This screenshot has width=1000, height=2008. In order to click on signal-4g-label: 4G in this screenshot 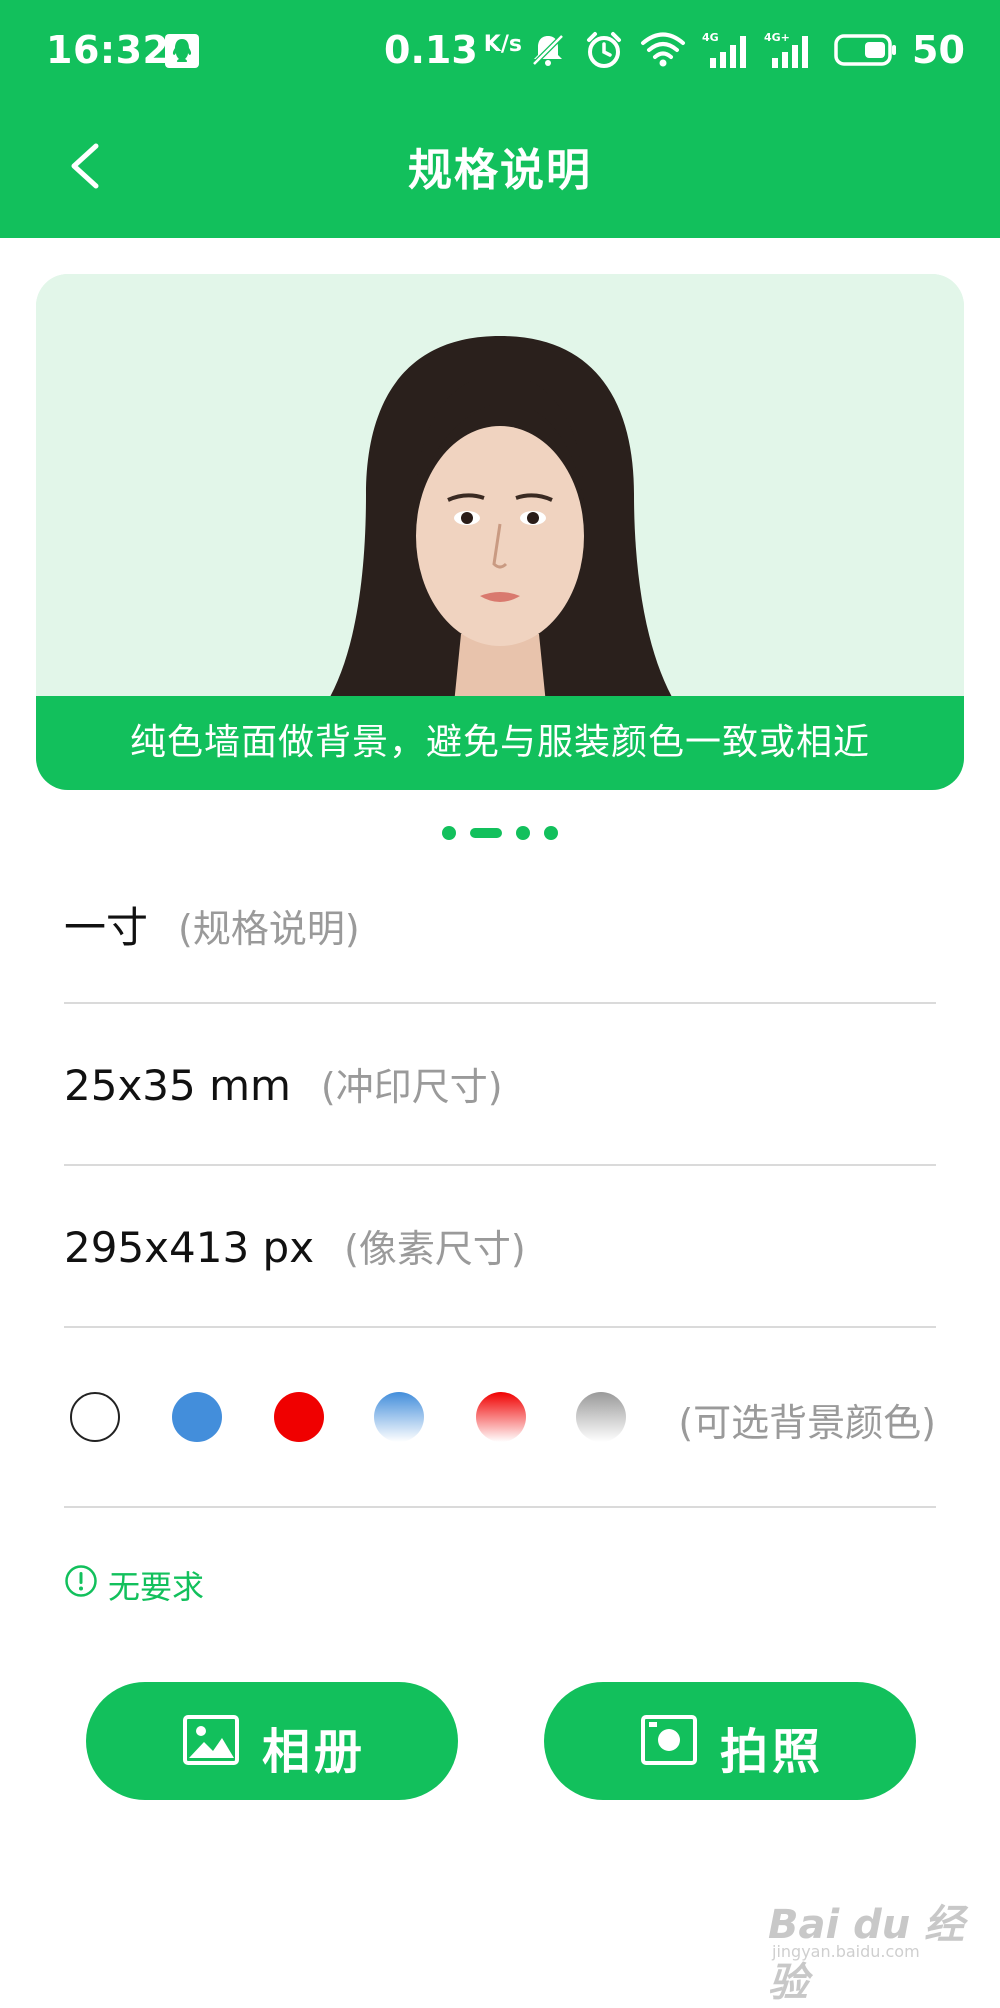, I will do `click(710, 37)`.